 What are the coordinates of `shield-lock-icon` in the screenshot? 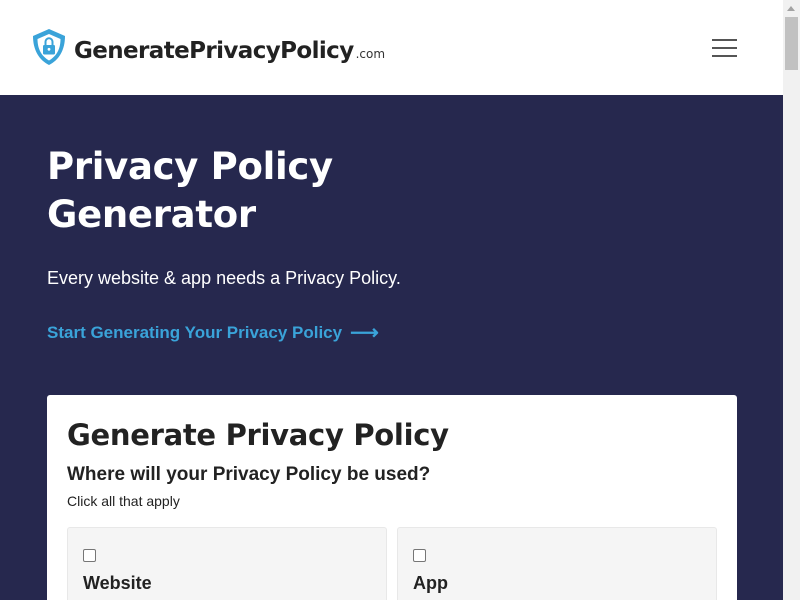 It's located at (49, 47).